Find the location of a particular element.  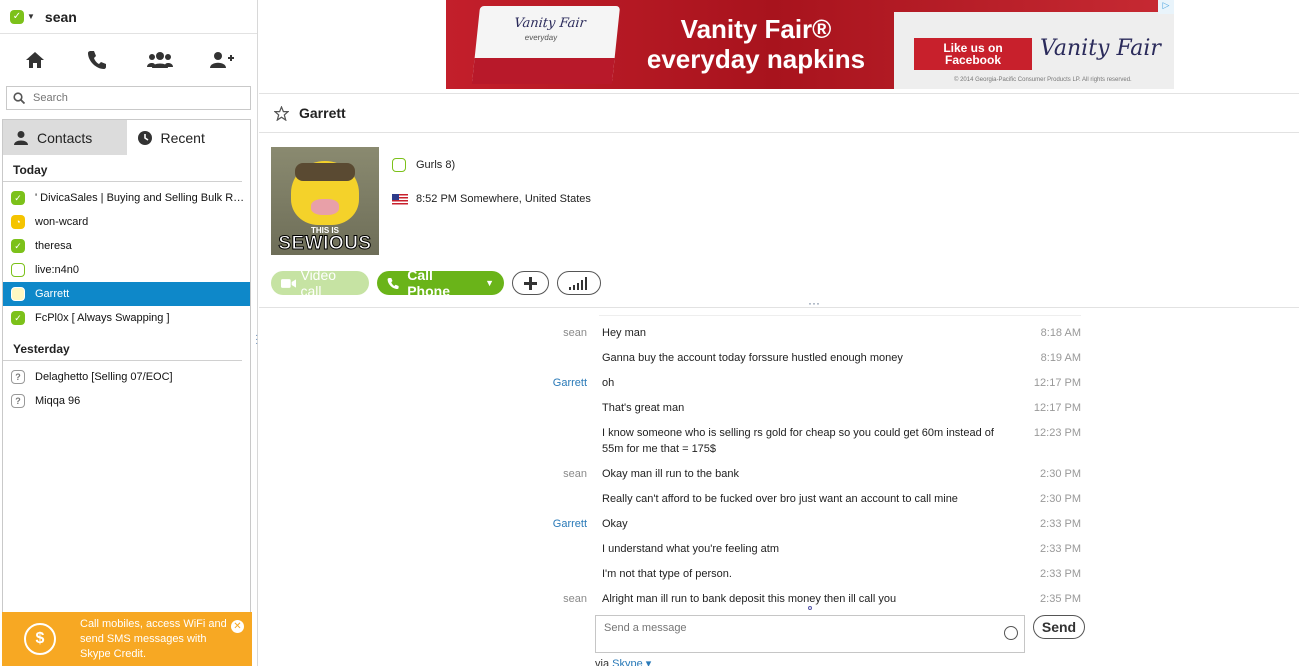

panel-splitter-handle: · · · is located at coordinates (256, 340).